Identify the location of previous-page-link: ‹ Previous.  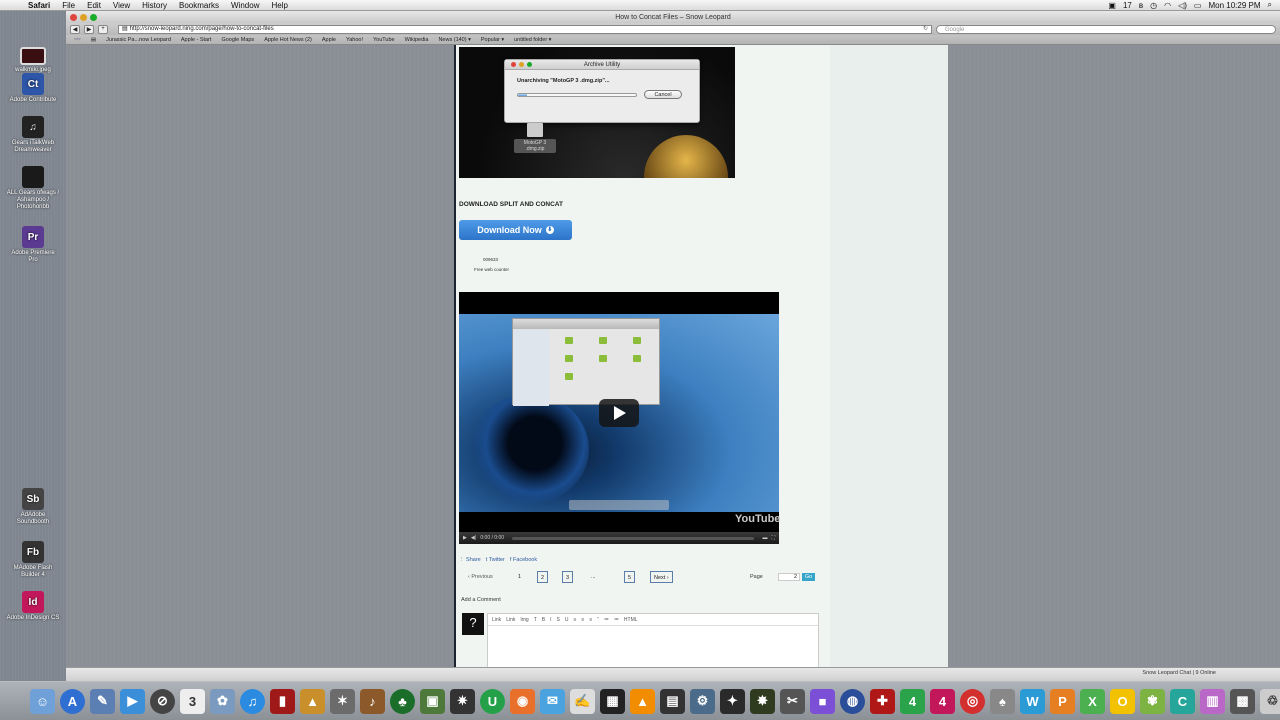
(480, 577).